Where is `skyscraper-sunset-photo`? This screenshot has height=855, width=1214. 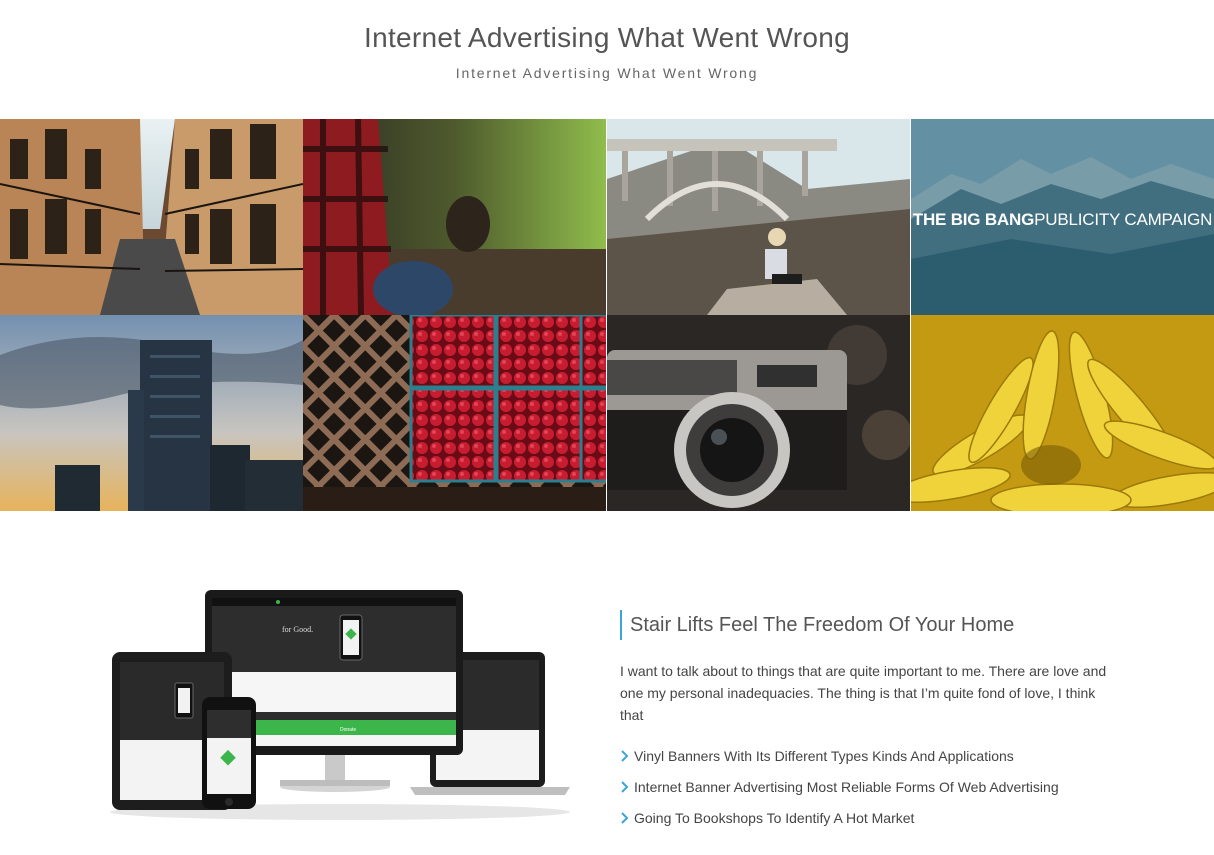 skyscraper-sunset-photo is located at coordinates (151, 413).